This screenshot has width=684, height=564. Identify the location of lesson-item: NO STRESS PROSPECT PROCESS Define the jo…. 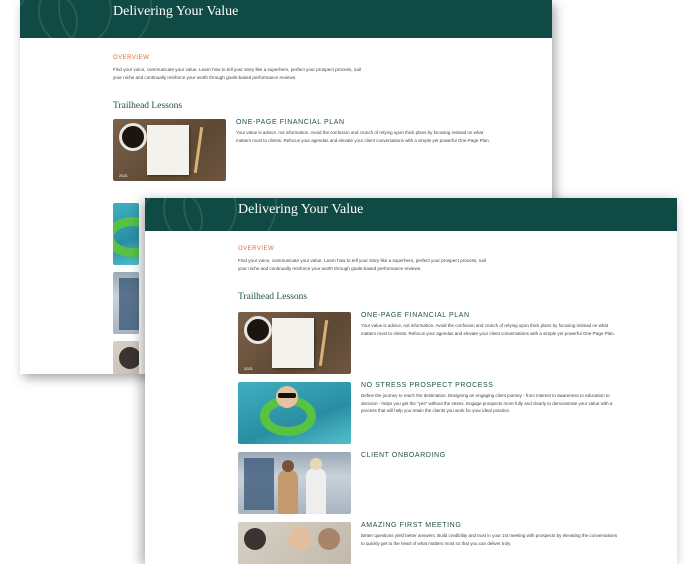
(427, 413).